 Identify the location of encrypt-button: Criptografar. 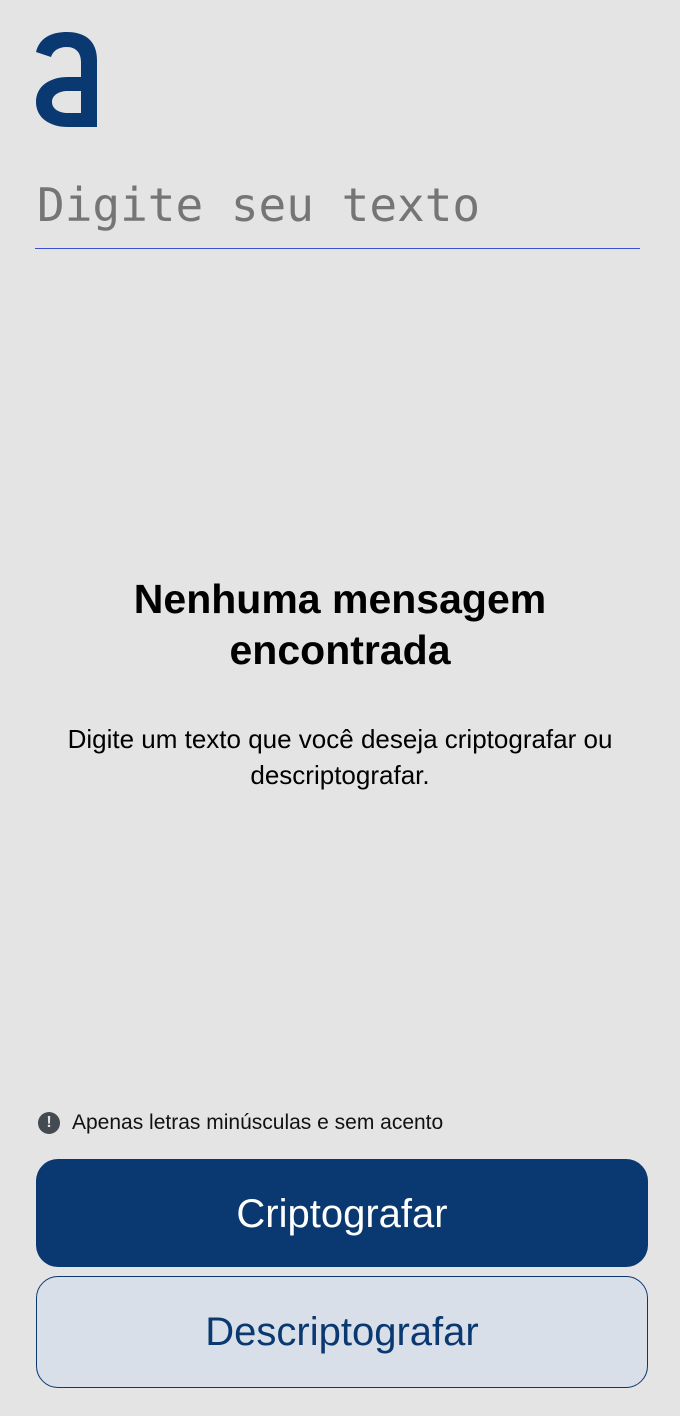
(342, 1213).